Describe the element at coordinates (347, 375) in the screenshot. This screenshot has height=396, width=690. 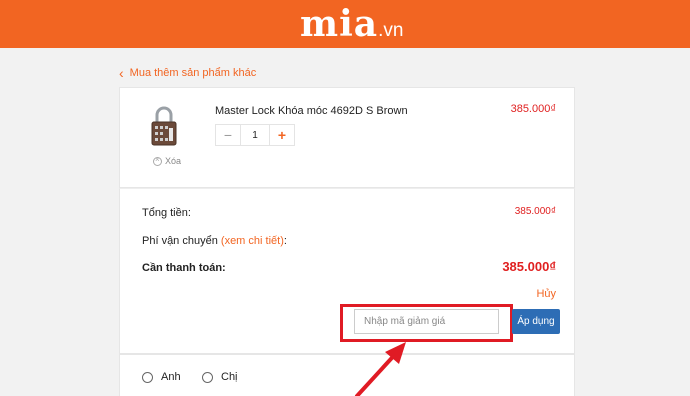
I see `gender-selection: Anh Chị` at that location.